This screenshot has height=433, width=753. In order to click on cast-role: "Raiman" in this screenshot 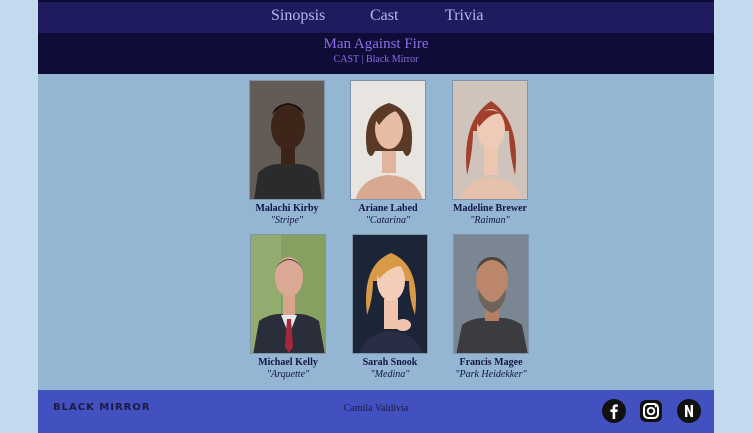, I will do `click(490, 220)`.